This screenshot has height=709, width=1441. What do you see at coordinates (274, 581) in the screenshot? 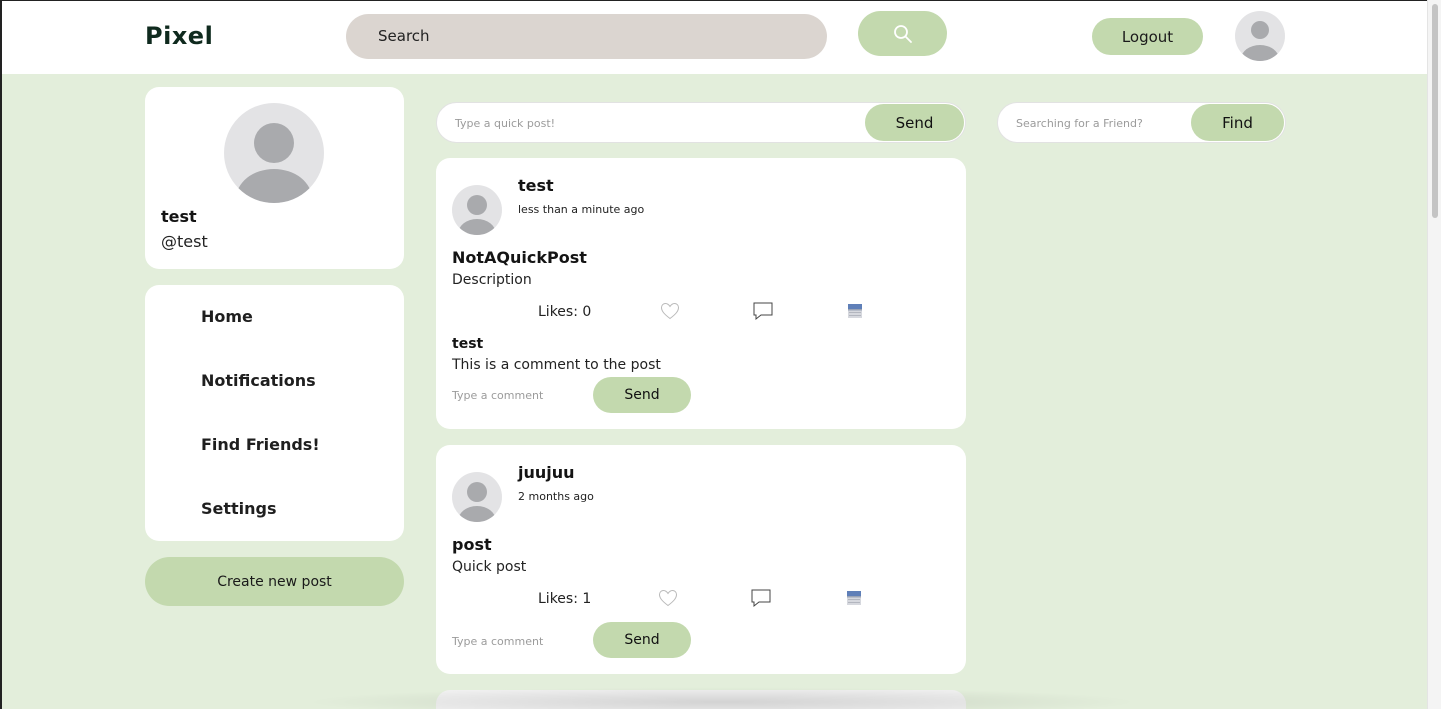
I see `create-post-button: Create new post` at bounding box center [274, 581].